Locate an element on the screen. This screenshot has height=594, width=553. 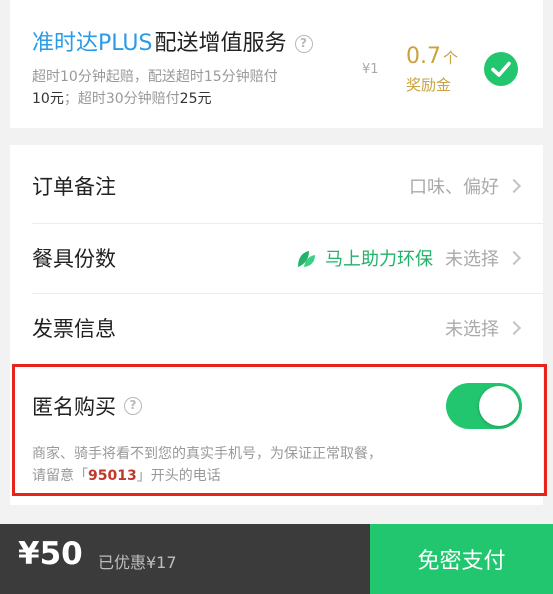
tableware-row: 餐具份数 马上助力环保 未选择 is located at coordinates (276, 257).